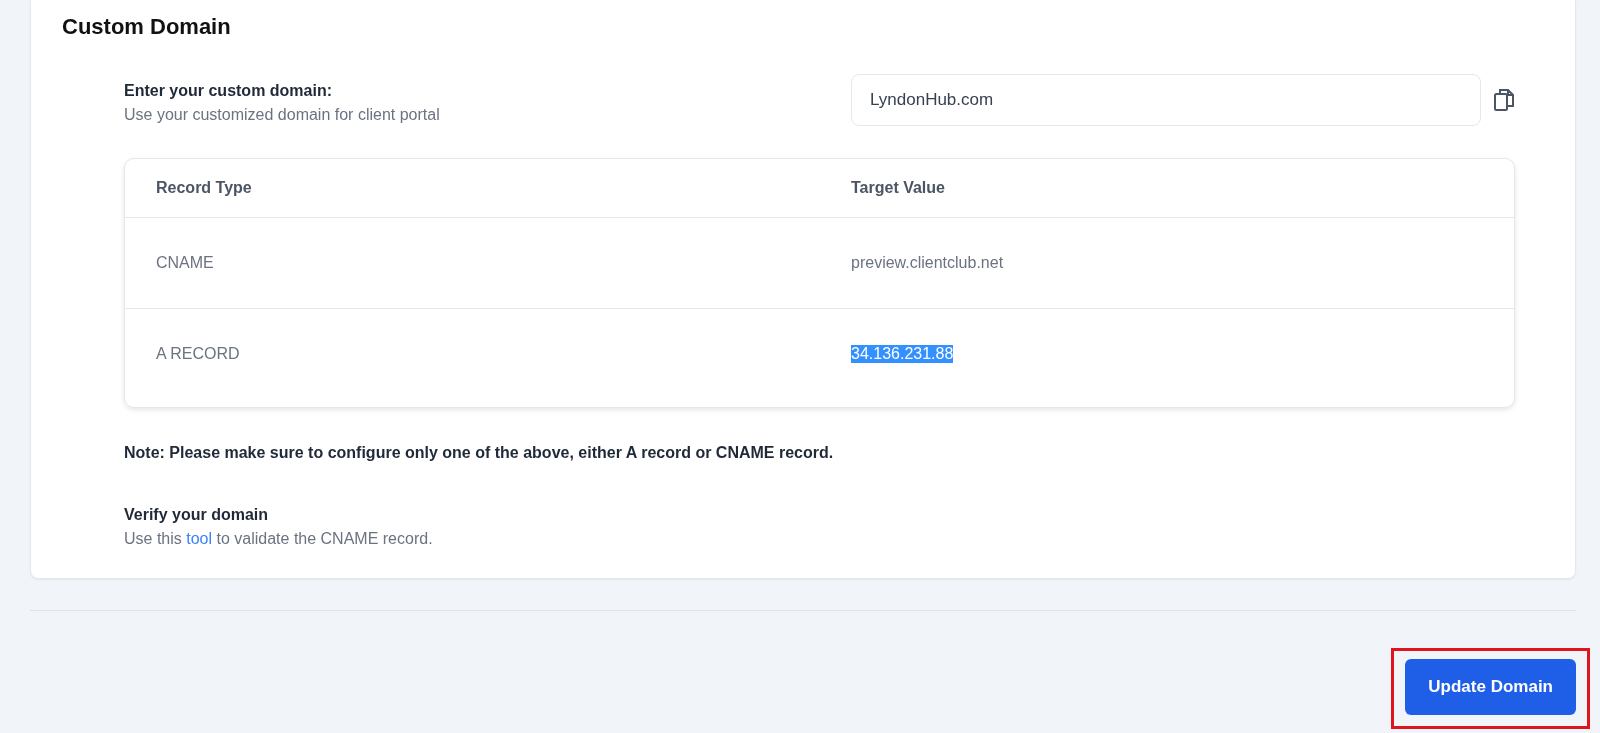 The height and width of the screenshot is (733, 1600). What do you see at coordinates (229, 91) in the screenshot?
I see `field-label: Enter your custom domain:` at bounding box center [229, 91].